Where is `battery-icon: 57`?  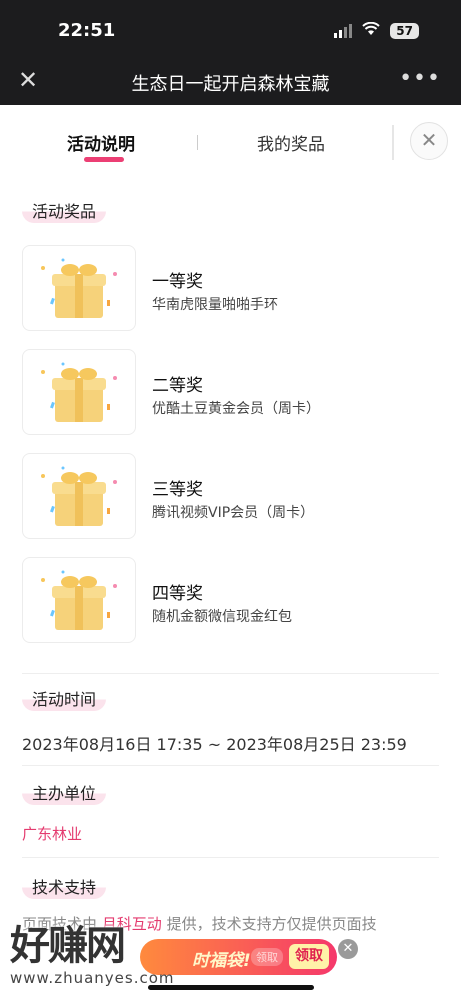
battery-icon: 57 is located at coordinates (404, 31).